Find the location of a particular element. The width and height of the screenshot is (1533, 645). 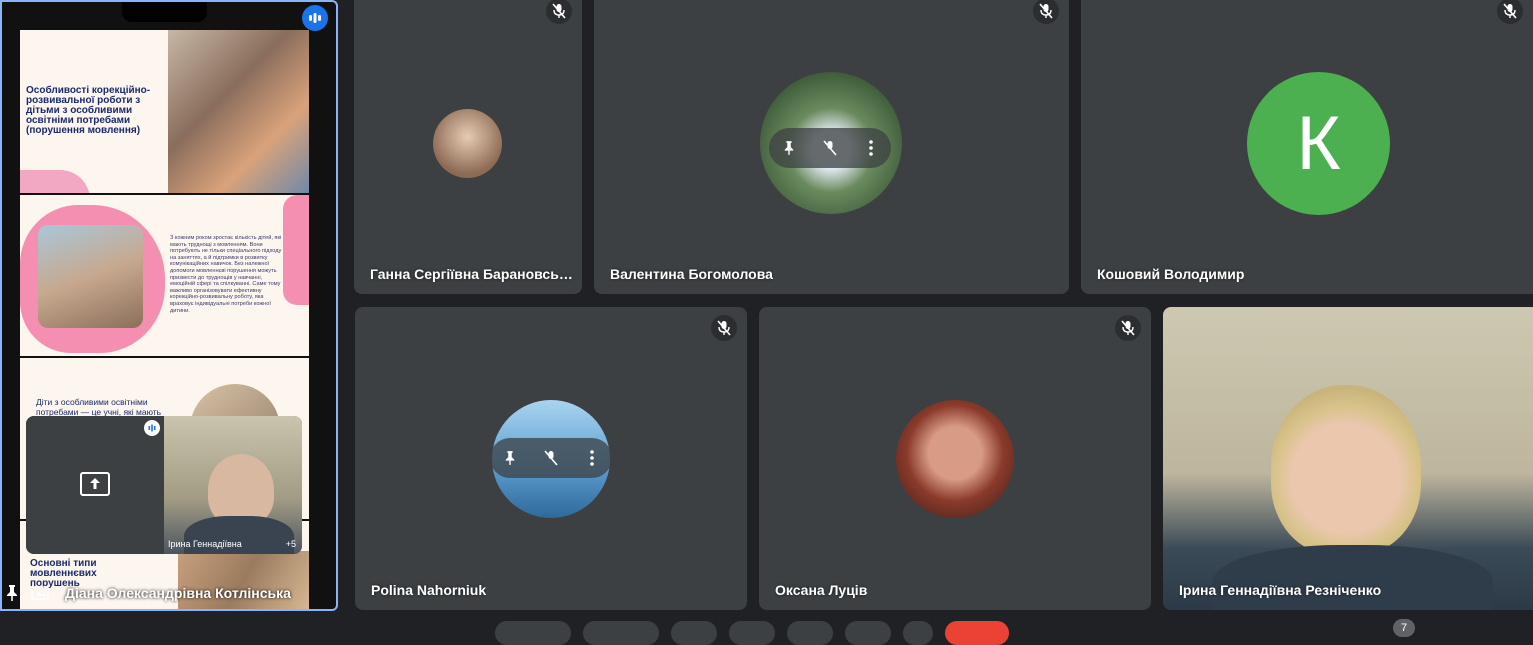

presenter-label: Діана Олександрівна Котлінська is located at coordinates (146, 593).